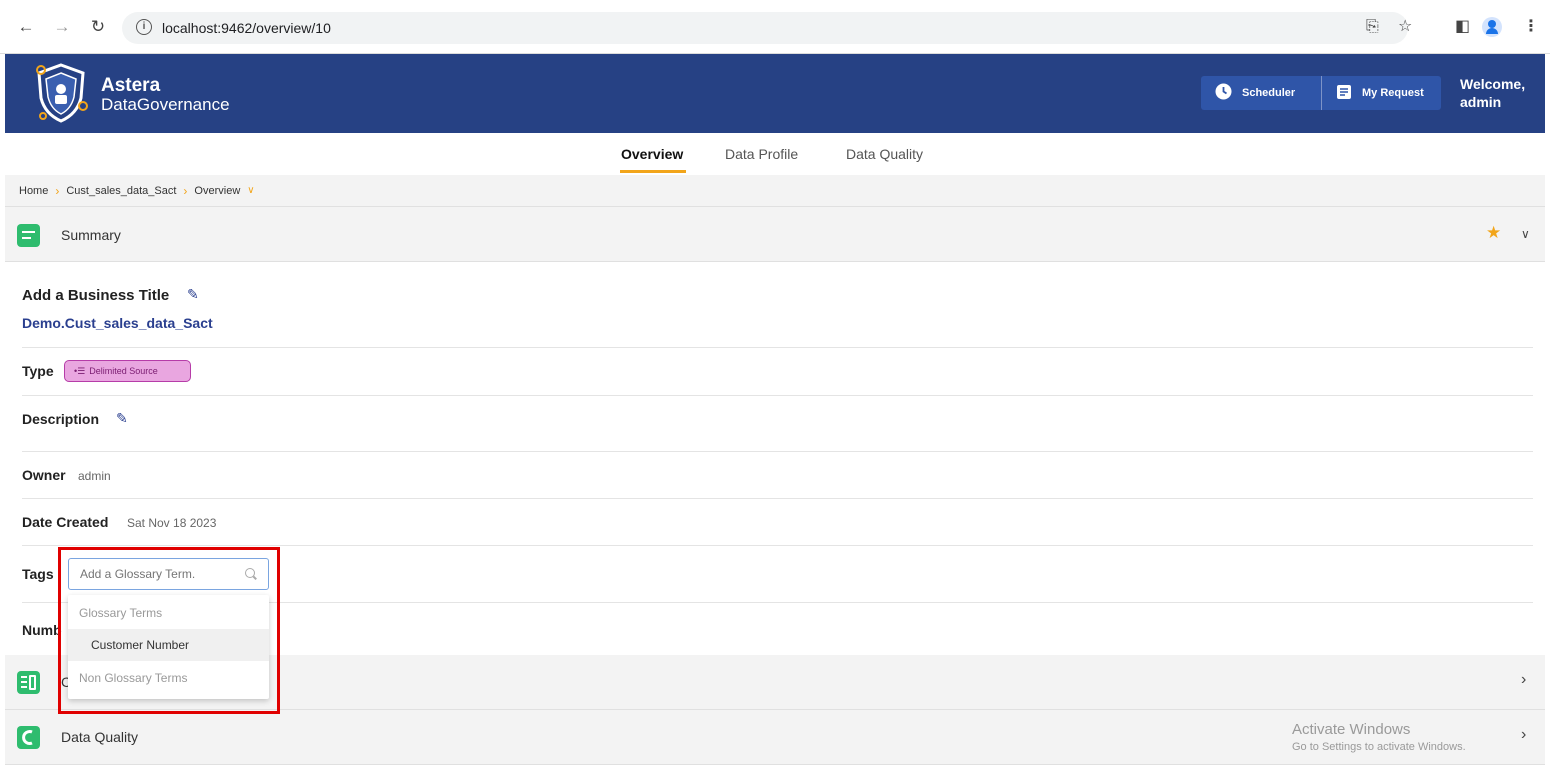 The width and height of the screenshot is (1550, 767). I want to click on welcome-text: Welcome, admin, so click(1493, 93).